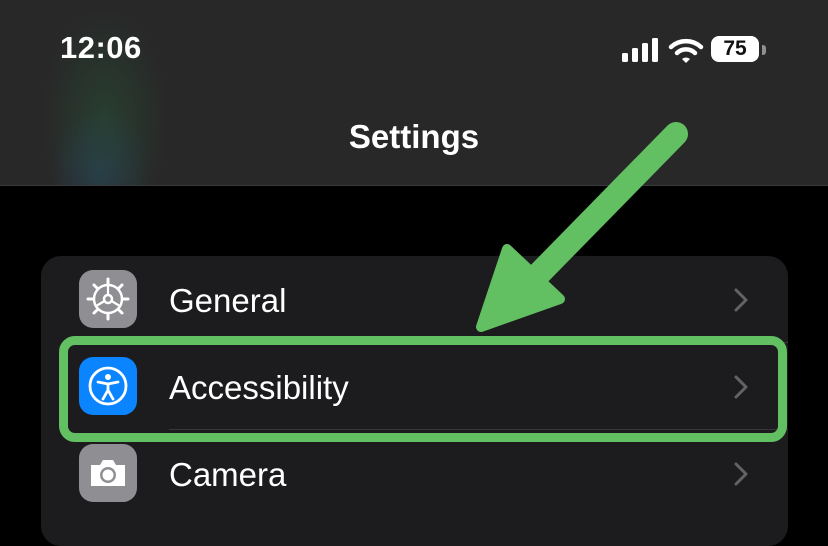 This screenshot has width=828, height=546. What do you see at coordinates (735, 49) in the screenshot?
I see `battery-icon: 75` at bounding box center [735, 49].